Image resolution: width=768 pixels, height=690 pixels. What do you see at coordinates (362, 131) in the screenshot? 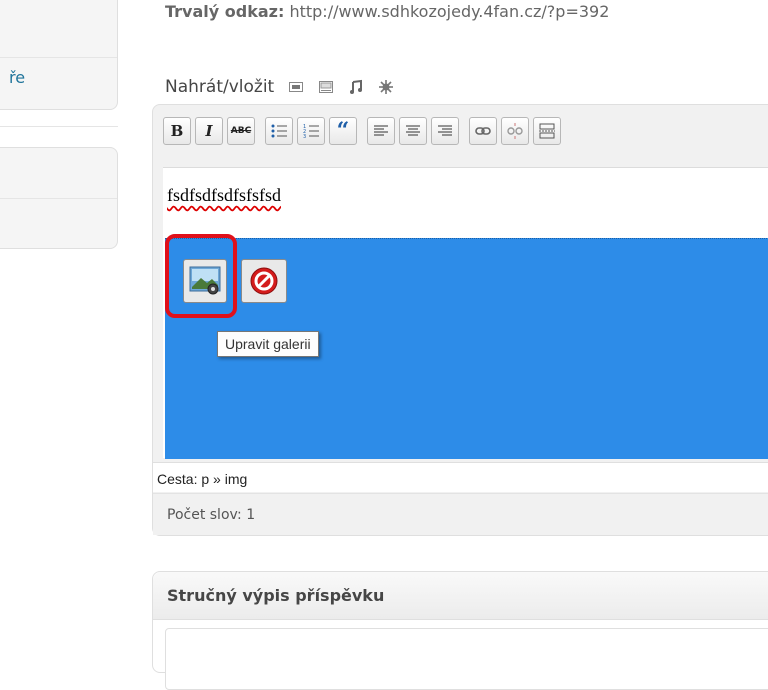
I see `editor-toolbar: B I ABC 123 “` at bounding box center [362, 131].